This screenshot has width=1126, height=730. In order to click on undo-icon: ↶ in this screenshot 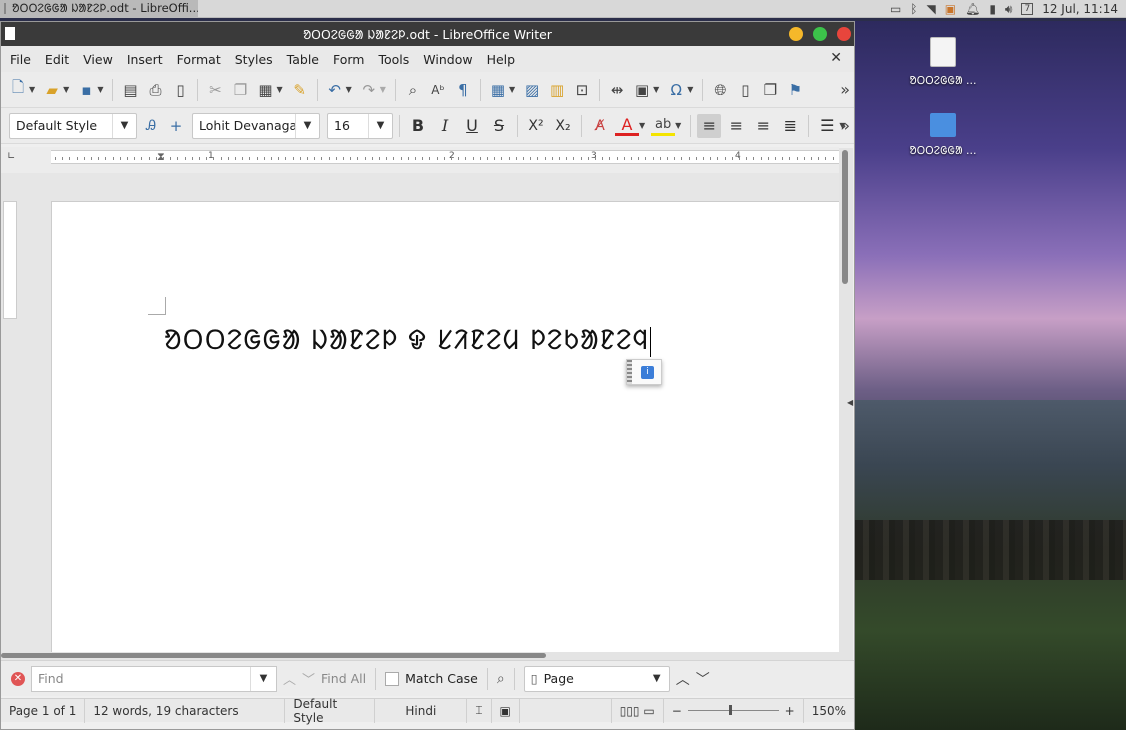, I will do `click(335, 90)`.